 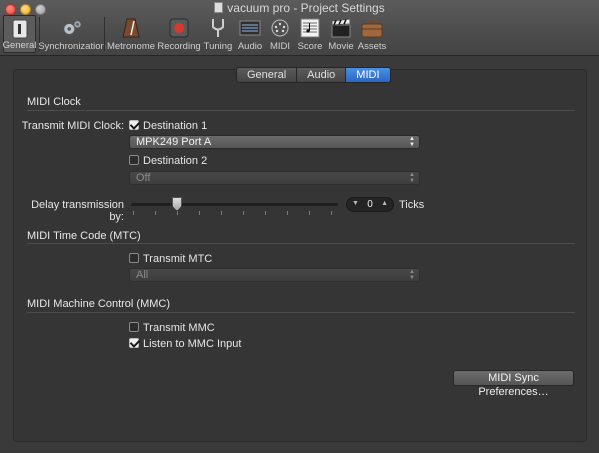 I want to click on mmc-heading: MIDI Machine Control (MMC), so click(x=99, y=304).